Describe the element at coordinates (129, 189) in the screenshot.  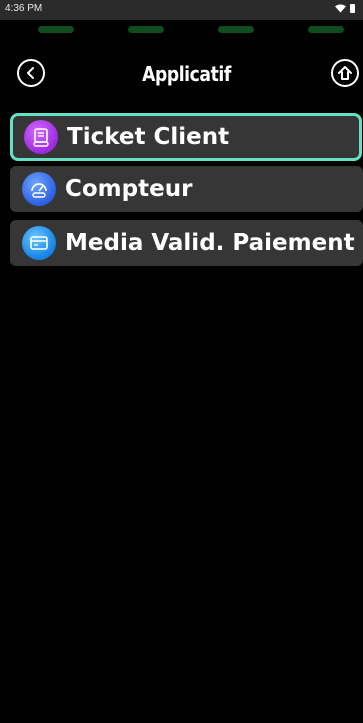
I see `menu-item-label: Compteur` at that location.